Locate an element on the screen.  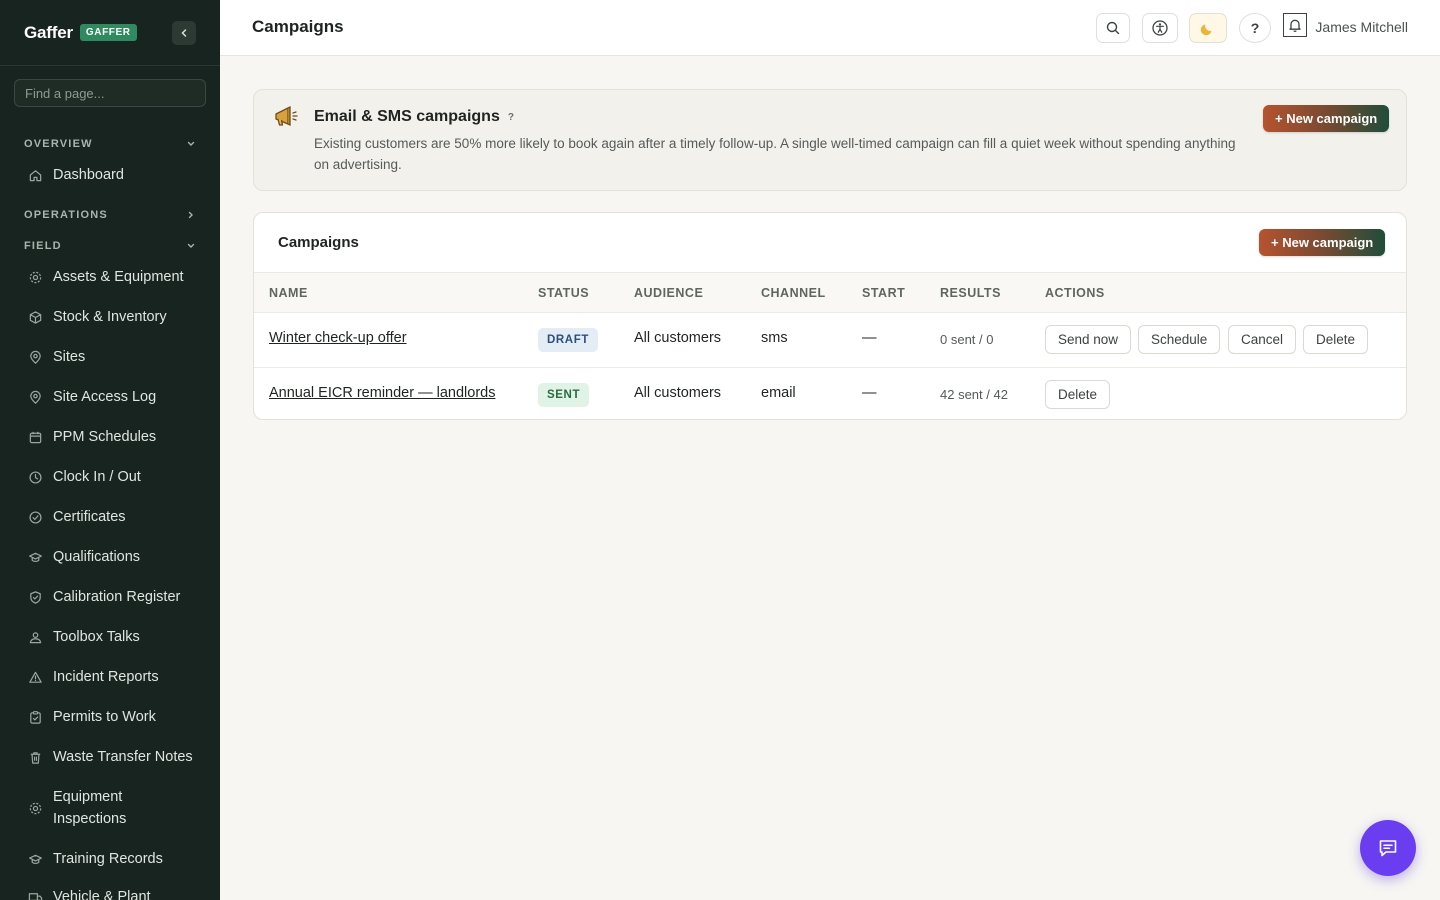
check-circle-icon is located at coordinates (35, 517).